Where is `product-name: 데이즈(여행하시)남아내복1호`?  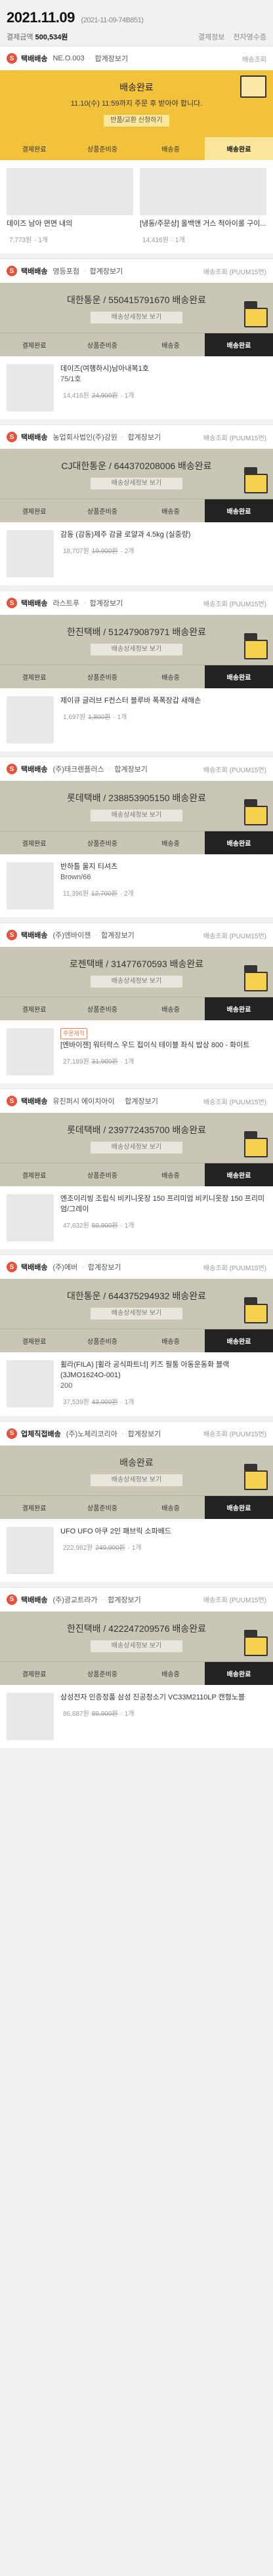 product-name: 데이즈(여행하시)남아내복1호 is located at coordinates (163, 370).